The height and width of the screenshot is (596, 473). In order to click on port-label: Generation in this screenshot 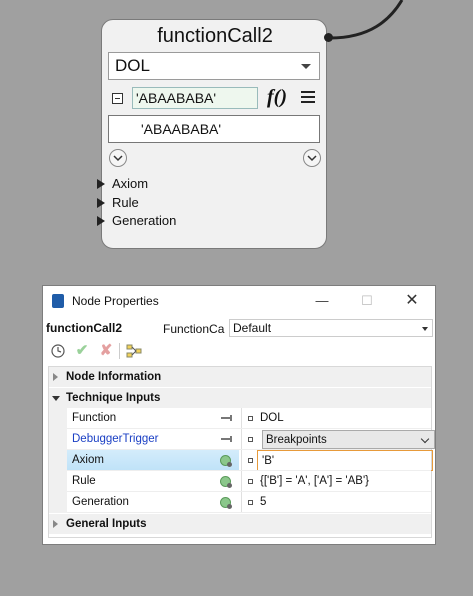, I will do `click(144, 220)`.